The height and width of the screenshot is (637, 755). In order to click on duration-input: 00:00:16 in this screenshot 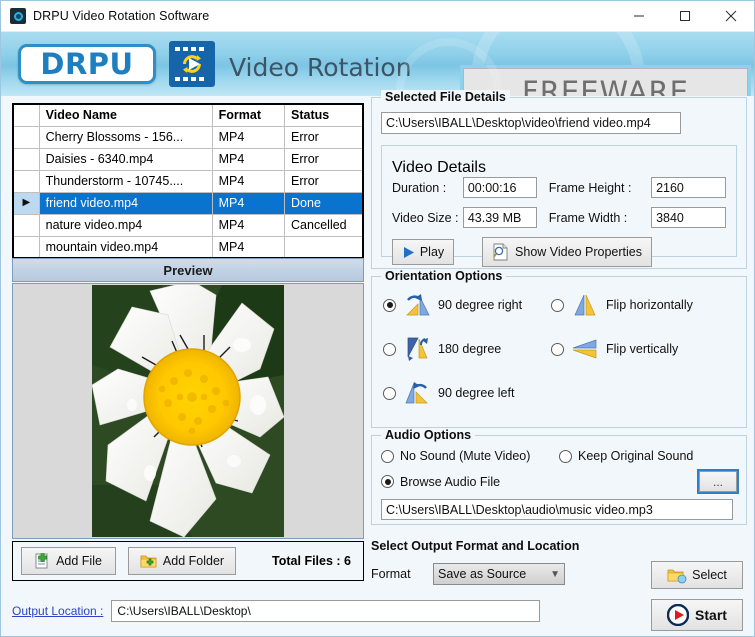, I will do `click(499, 187)`.